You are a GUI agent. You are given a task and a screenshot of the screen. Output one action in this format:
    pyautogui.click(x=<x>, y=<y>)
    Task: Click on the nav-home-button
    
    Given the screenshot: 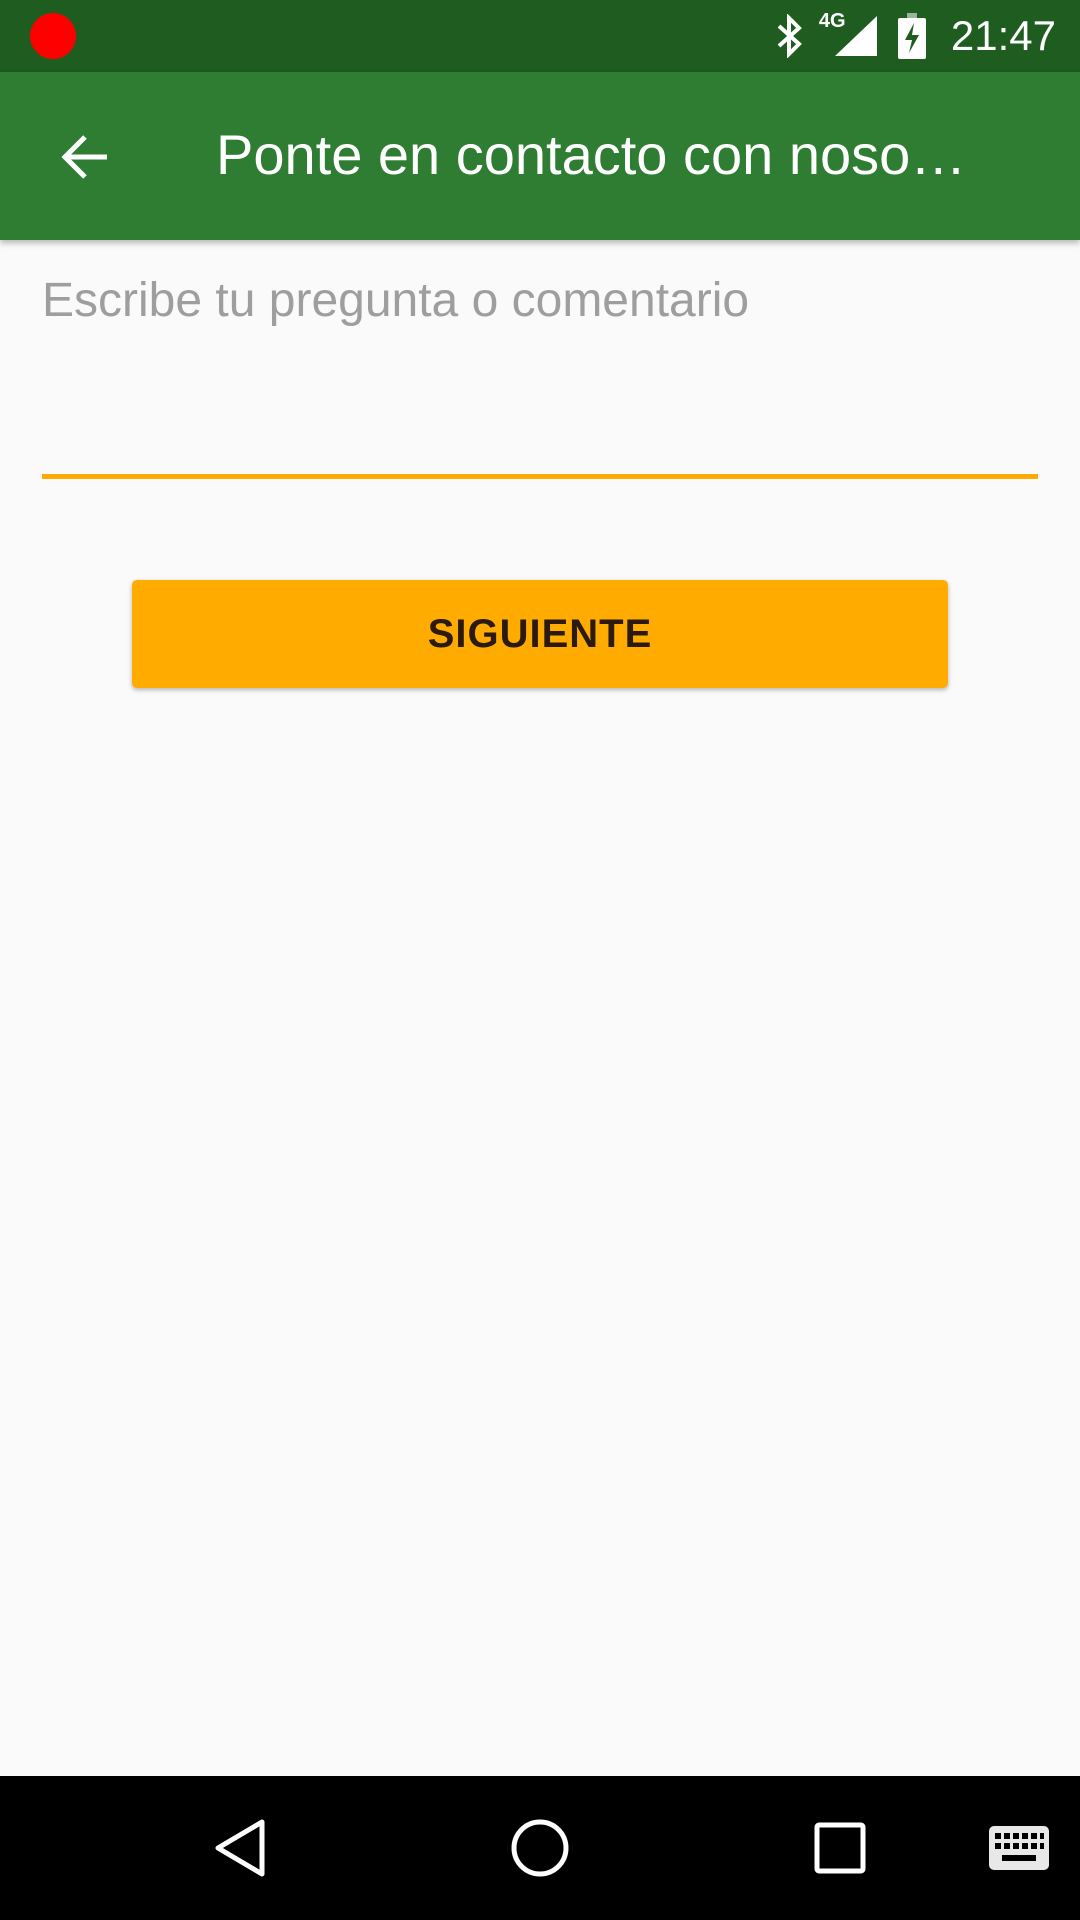 What is the action you would take?
    pyautogui.click(x=540, y=1848)
    